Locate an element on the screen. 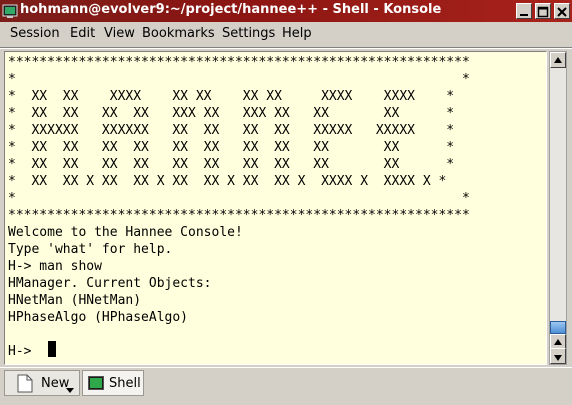 This screenshot has height=405, width=572. terminal-line: HManager. Current Objects: is located at coordinates (110, 283).